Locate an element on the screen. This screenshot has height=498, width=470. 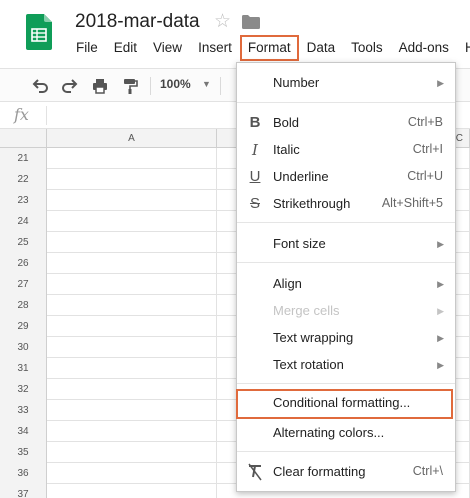
menu-edit: Edit is located at coordinates (125, 48).